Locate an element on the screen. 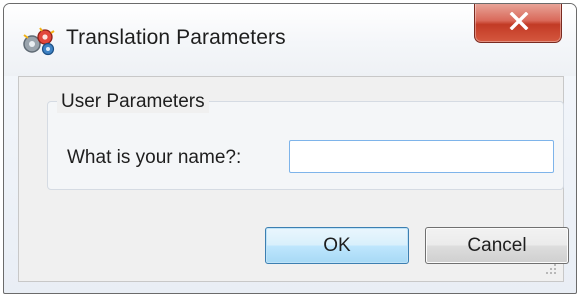 The image size is (580, 297). cancel-button: Cancel is located at coordinates (497, 245).